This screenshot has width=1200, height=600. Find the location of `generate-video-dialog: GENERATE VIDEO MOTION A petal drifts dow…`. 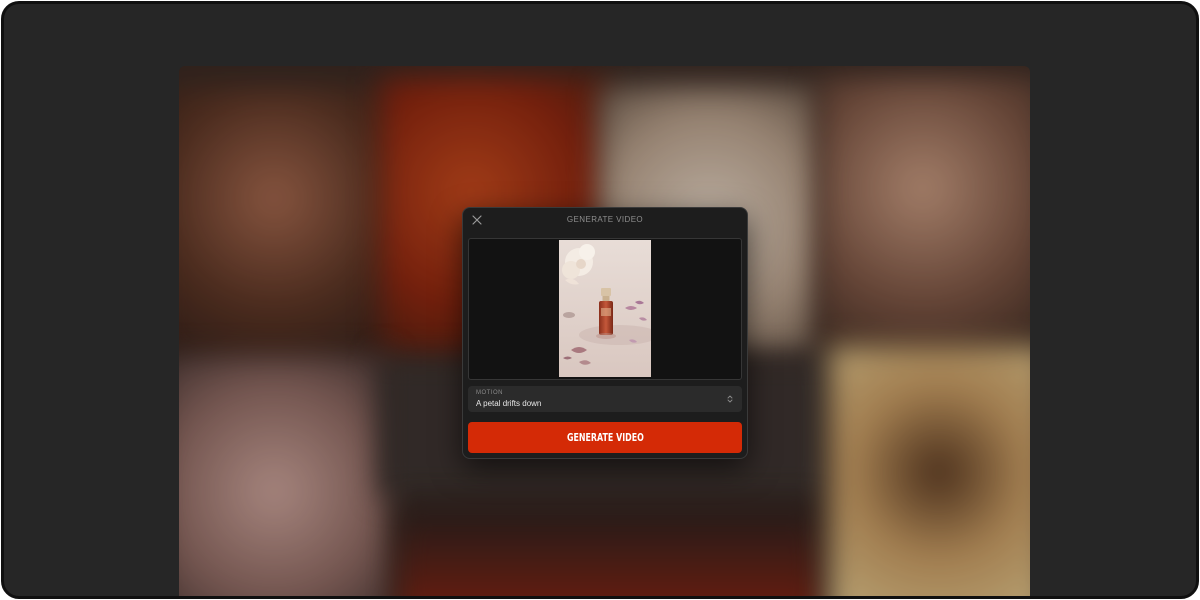

generate-video-dialog: GENERATE VIDEO MOTION A petal drifts dow… is located at coordinates (605, 333).